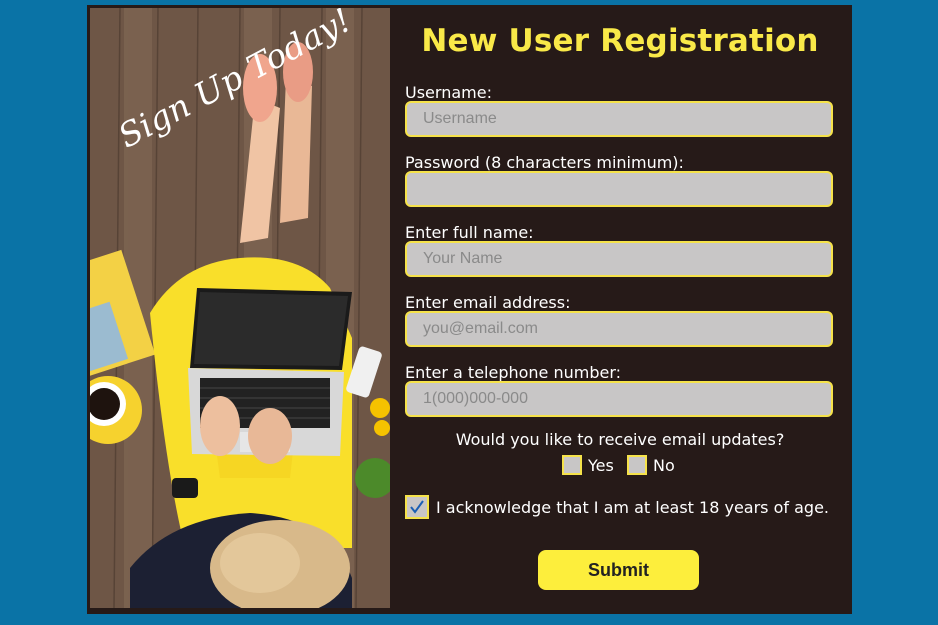 Image resolution: width=938 pixels, height=625 pixels. What do you see at coordinates (448, 92) in the screenshot?
I see `username-label: Username:` at bounding box center [448, 92].